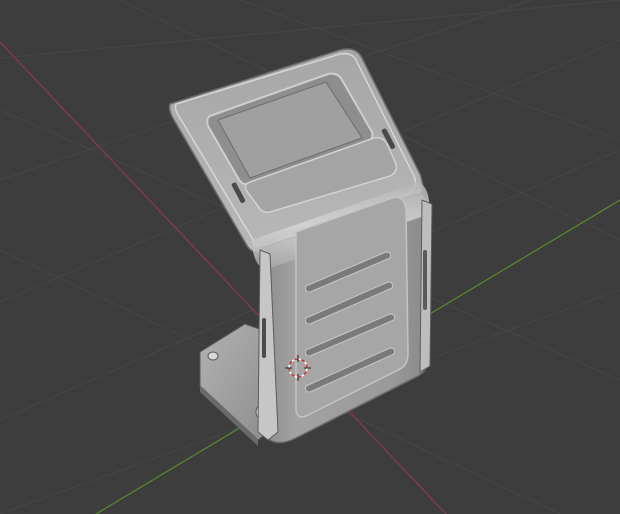  I want to click on right-flange-slot, so click(425, 280).